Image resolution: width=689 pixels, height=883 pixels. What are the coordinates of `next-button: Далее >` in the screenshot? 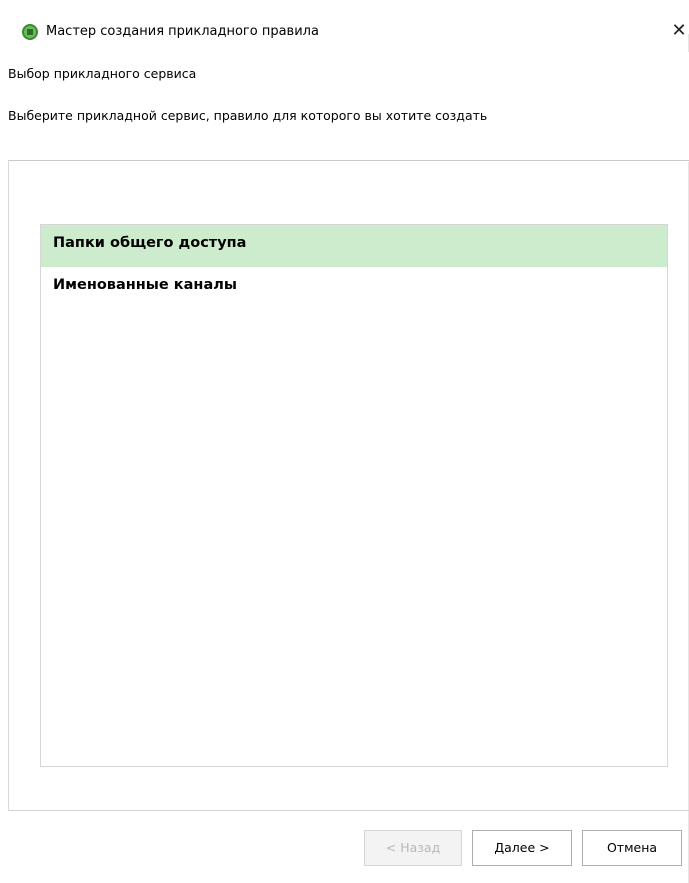 It's located at (522, 848).